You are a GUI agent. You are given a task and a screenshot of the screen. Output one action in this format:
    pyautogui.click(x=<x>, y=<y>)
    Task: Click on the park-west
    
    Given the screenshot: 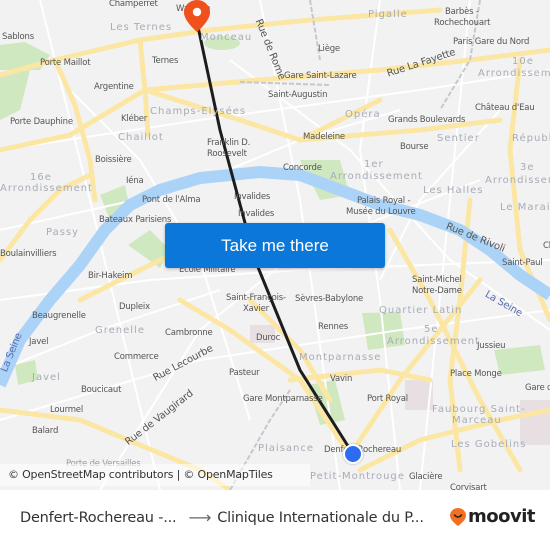 What is the action you would take?
    pyautogui.click(x=15, y=95)
    